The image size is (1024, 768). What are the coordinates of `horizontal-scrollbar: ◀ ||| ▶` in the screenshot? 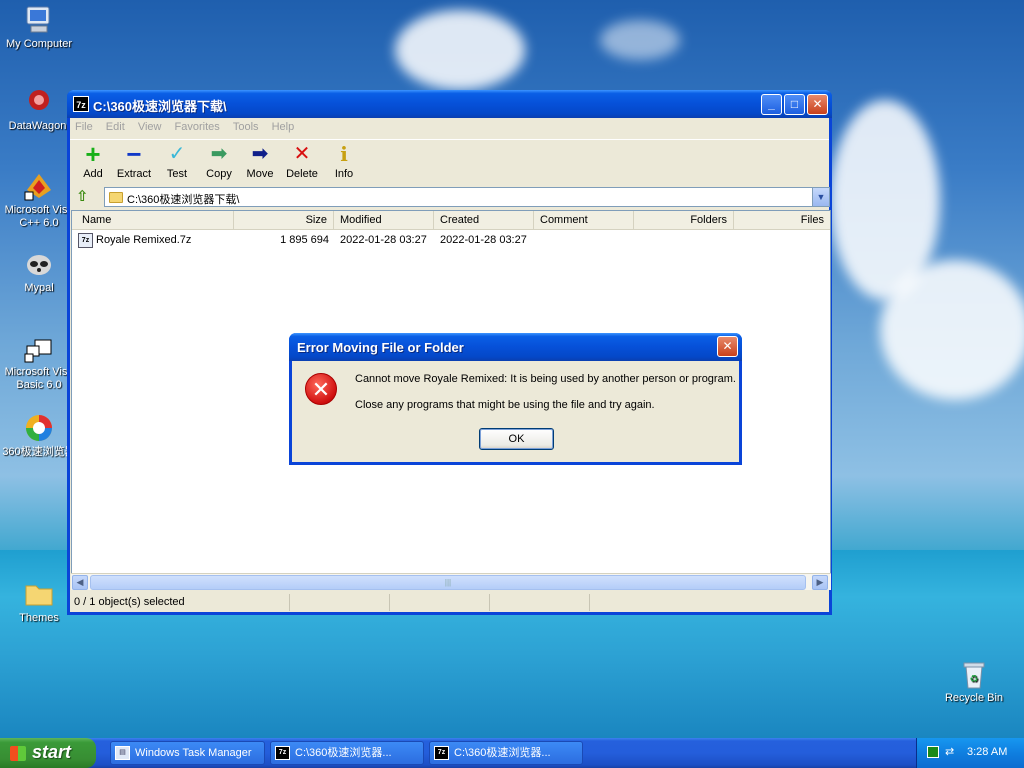 It's located at (451, 581).